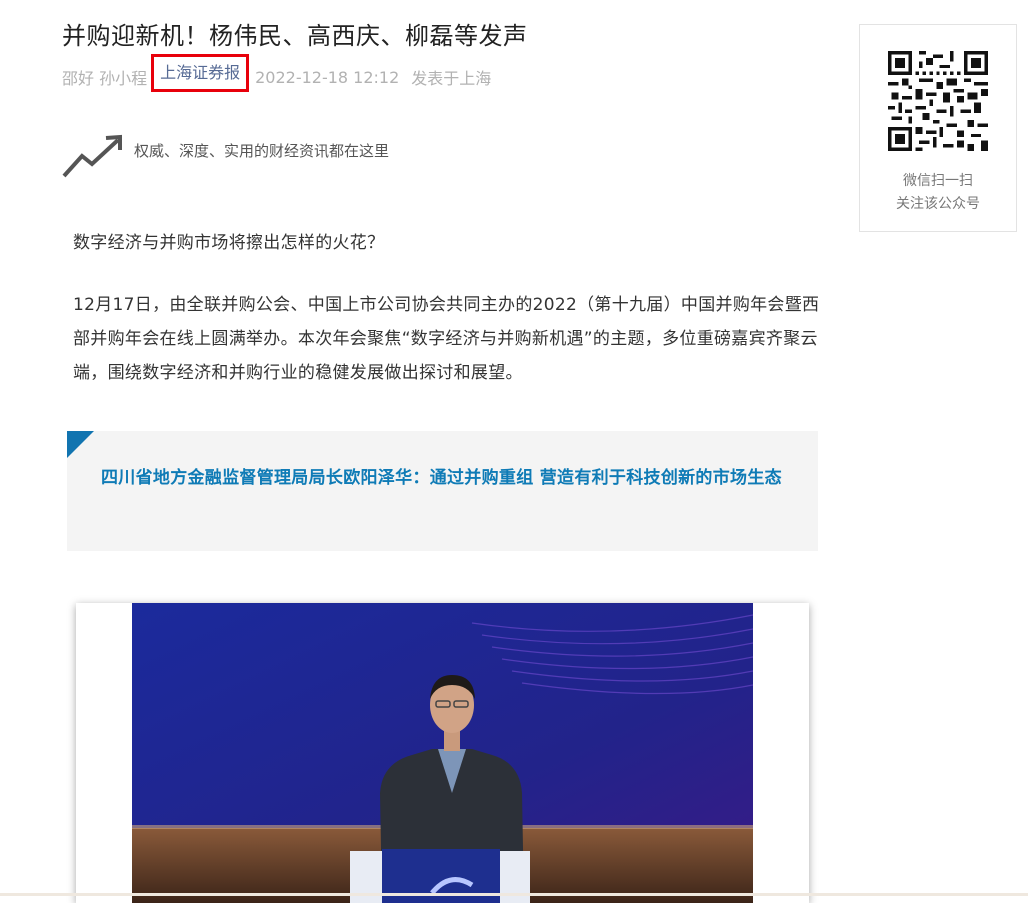 The image size is (1028, 903). What do you see at coordinates (262, 151) in the screenshot?
I see `slogan-text: 权威、深度、实用的财经资讯都在这里` at bounding box center [262, 151].